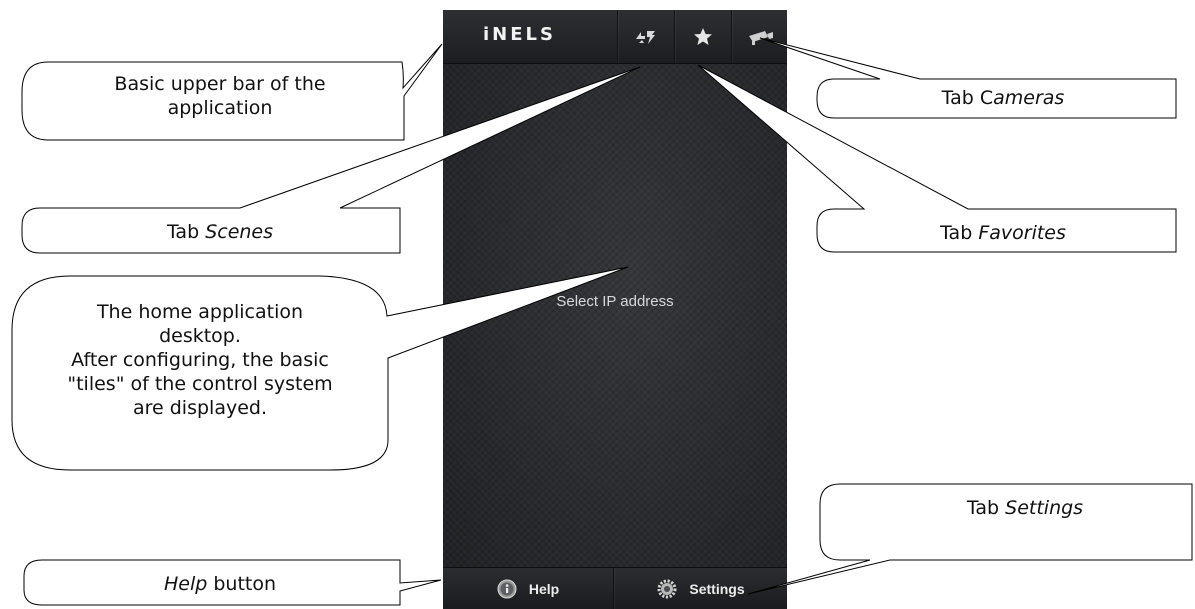 This screenshot has width=1195, height=609. Describe the element at coordinates (220, 96) in the screenshot. I see `callout-upper-bar-text: Basic upper bar of the application` at that location.